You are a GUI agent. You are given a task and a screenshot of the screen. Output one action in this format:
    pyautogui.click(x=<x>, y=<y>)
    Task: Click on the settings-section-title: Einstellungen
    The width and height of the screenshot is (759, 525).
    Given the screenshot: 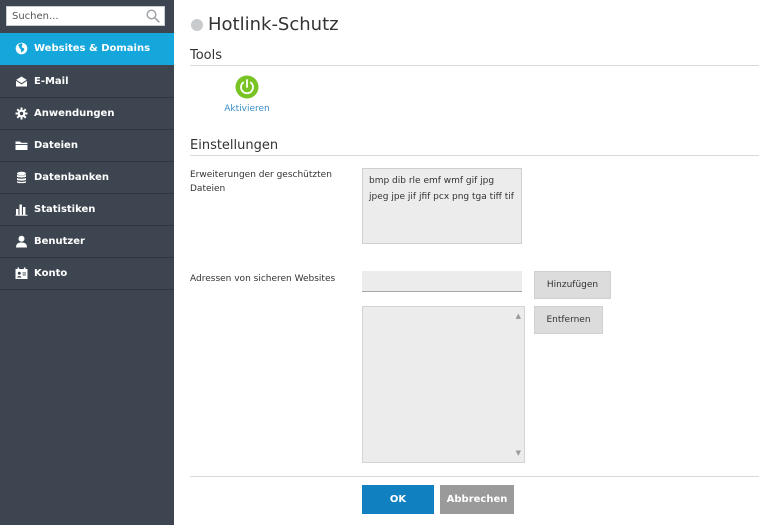 What is the action you would take?
    pyautogui.click(x=234, y=145)
    